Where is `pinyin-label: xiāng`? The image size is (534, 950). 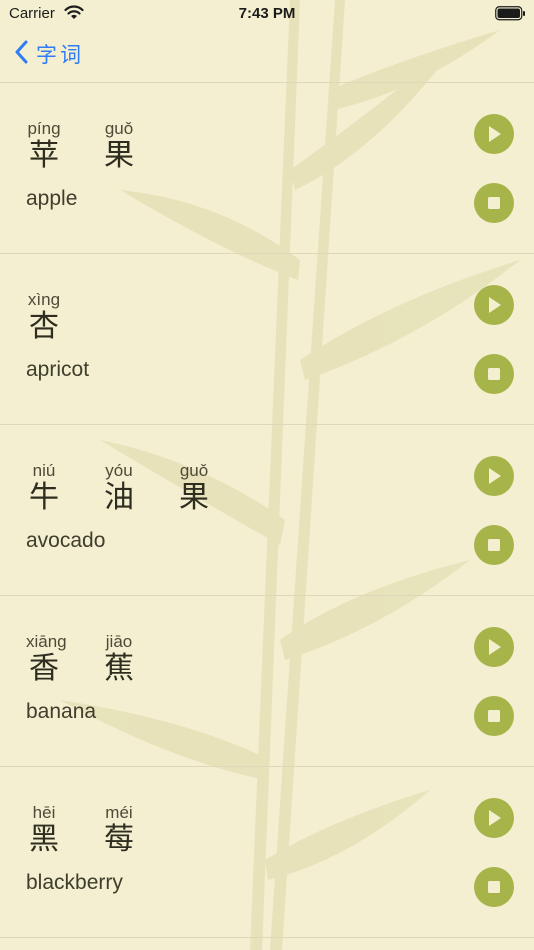 pinyin-label: xiāng is located at coordinates (46, 641).